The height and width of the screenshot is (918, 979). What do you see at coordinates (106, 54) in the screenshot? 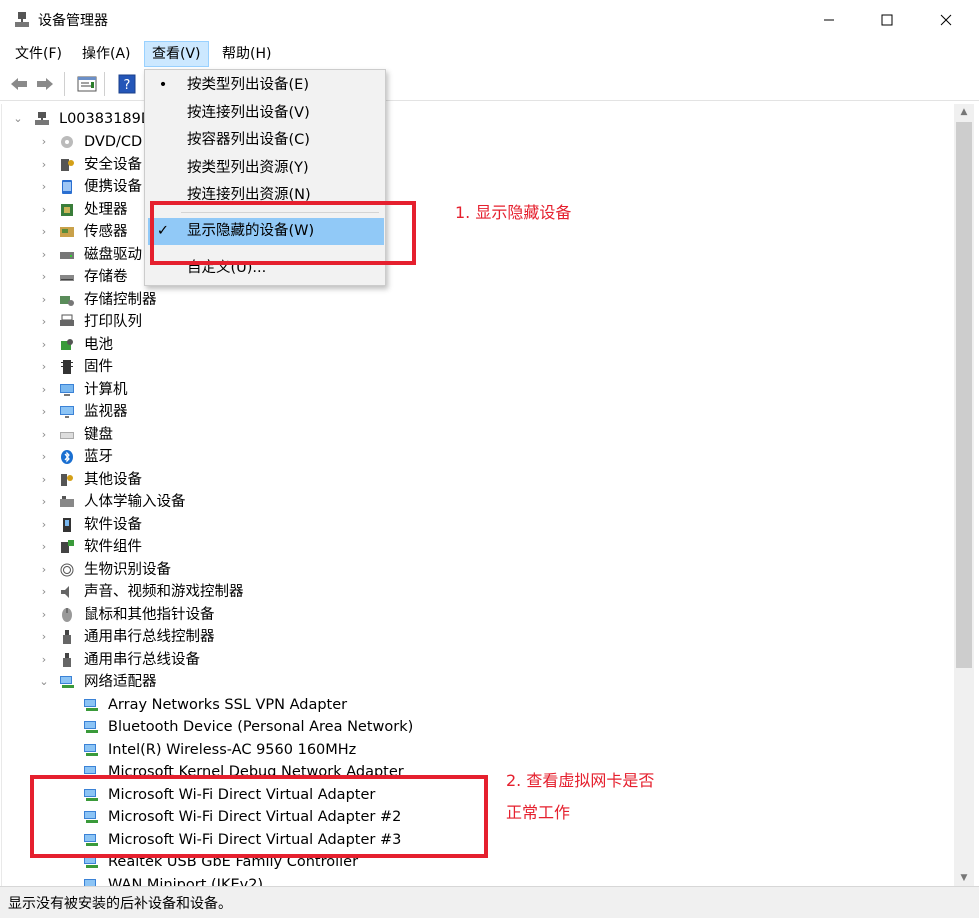
I see `menu-action: 操作(A)` at bounding box center [106, 54].